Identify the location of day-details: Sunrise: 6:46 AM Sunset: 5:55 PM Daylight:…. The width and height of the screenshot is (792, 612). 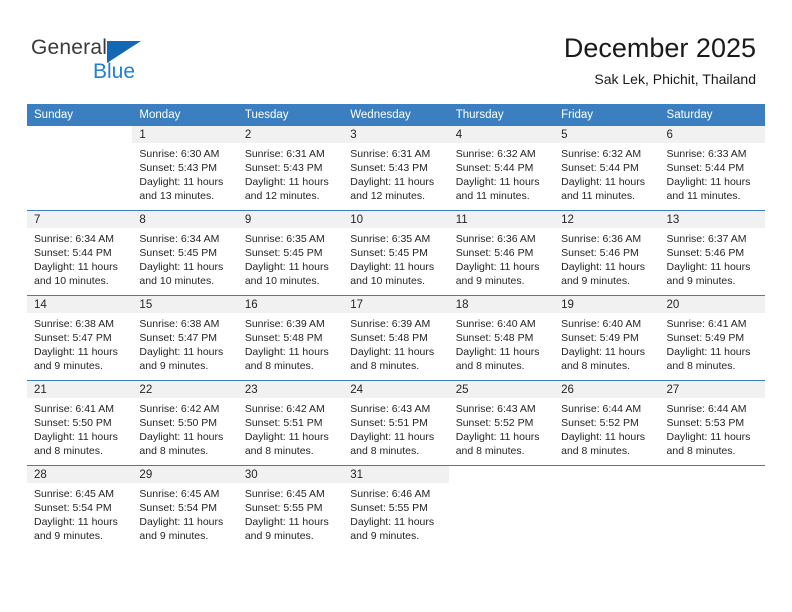
(395, 513).